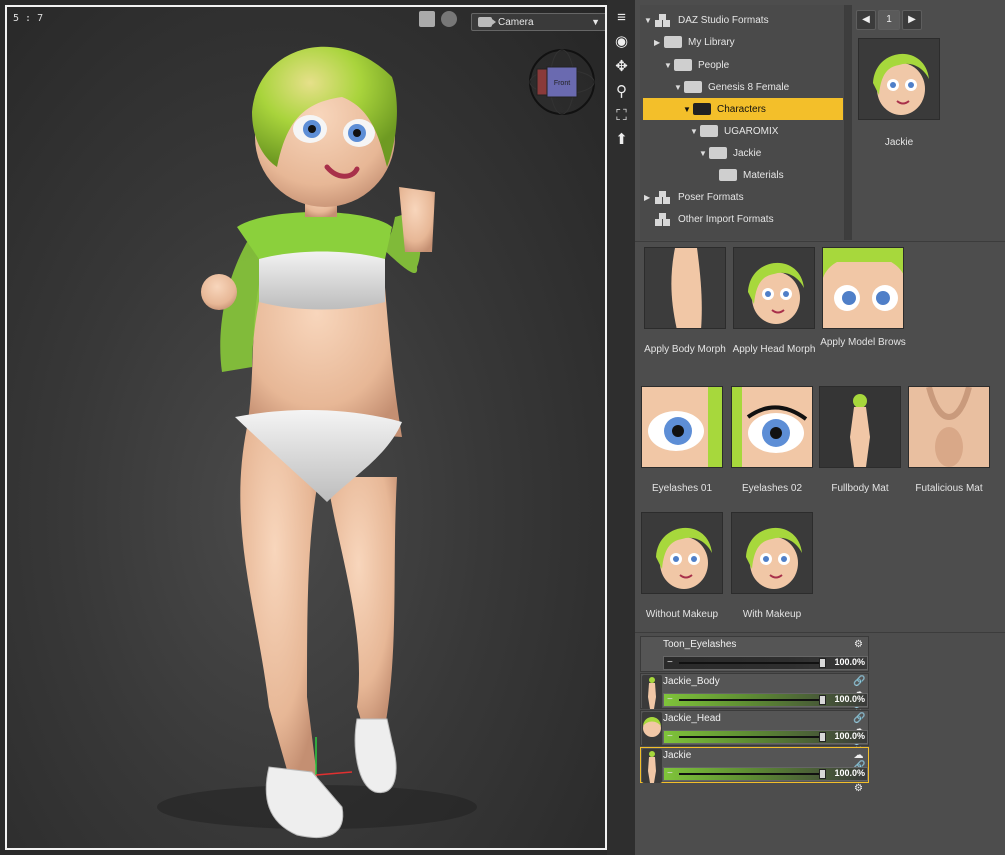 The width and height of the screenshot is (1005, 855). Describe the element at coordinates (749, 87) in the screenshot. I see `tree-item-label: Genesis 8 Female` at that location.